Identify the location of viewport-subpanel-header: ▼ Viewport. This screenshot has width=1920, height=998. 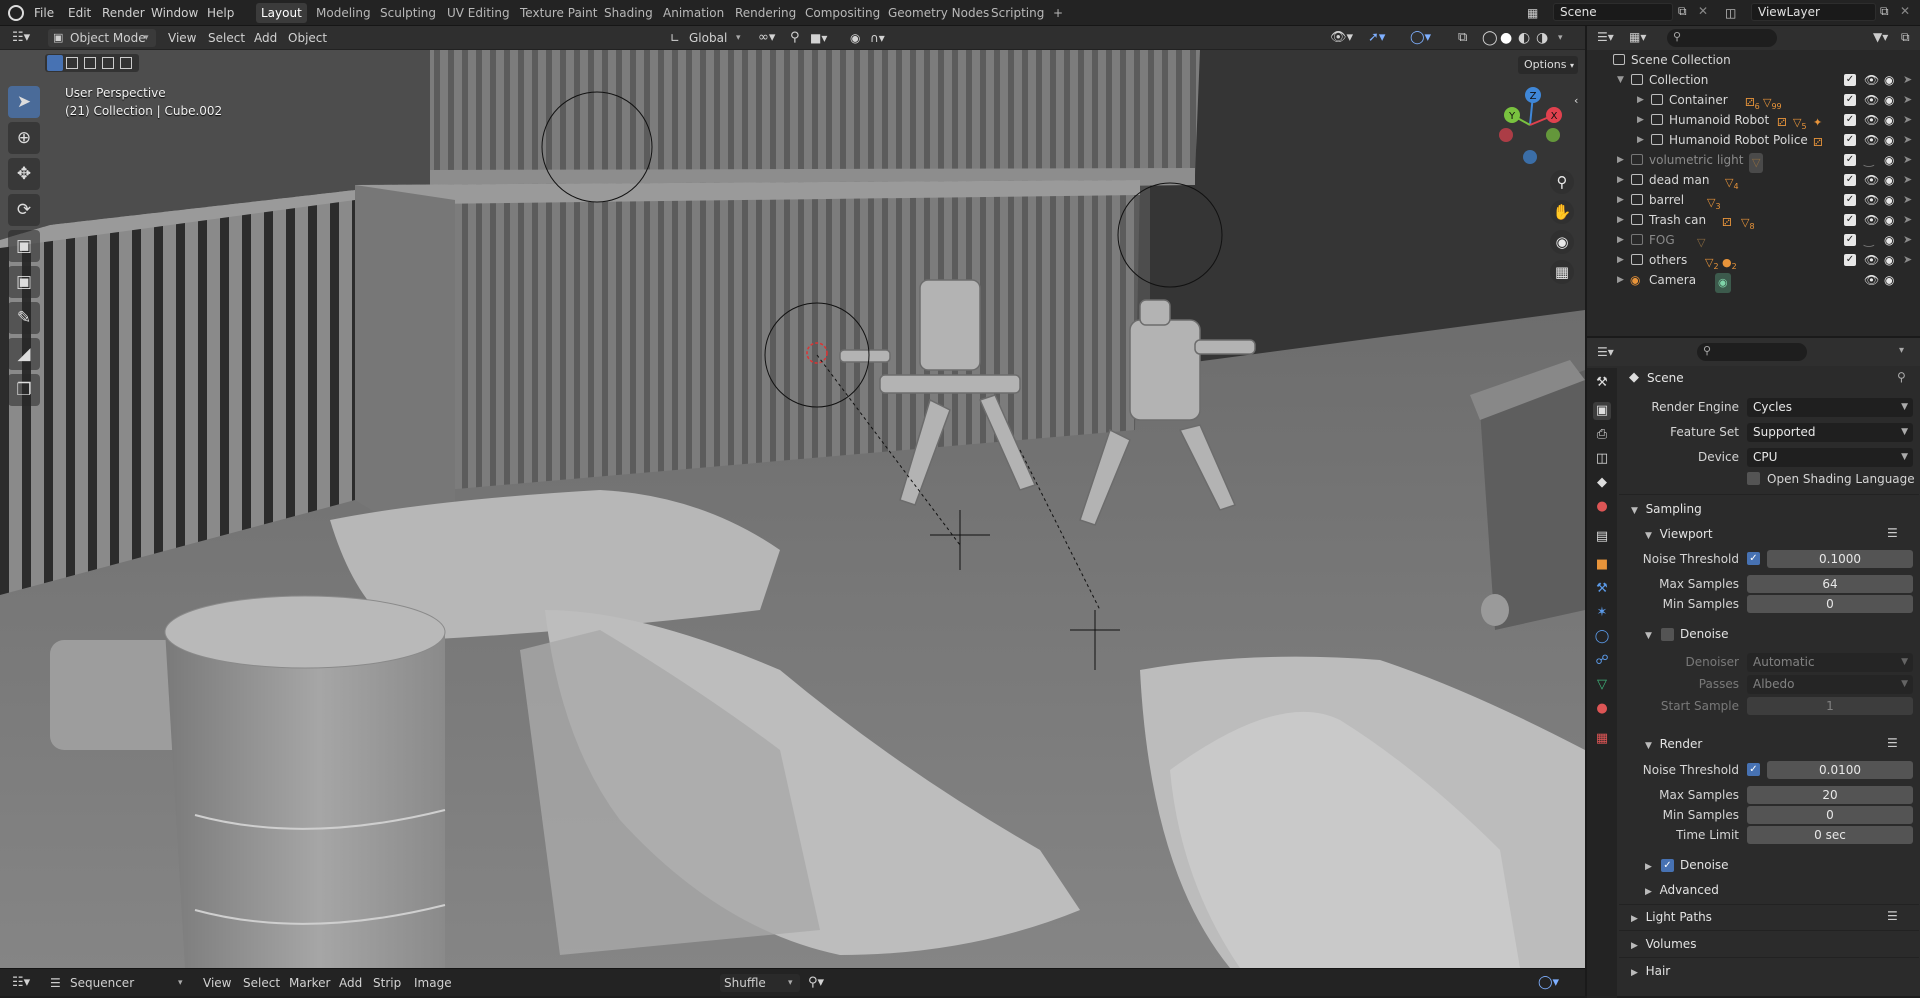
(1679, 534).